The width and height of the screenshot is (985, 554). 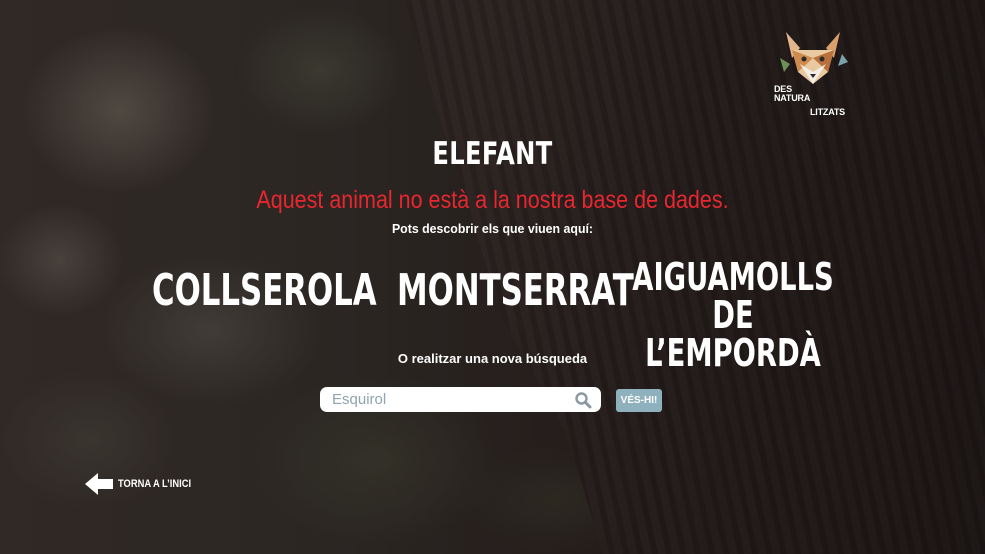 What do you see at coordinates (99, 484) in the screenshot?
I see `arrow-left-icon` at bounding box center [99, 484].